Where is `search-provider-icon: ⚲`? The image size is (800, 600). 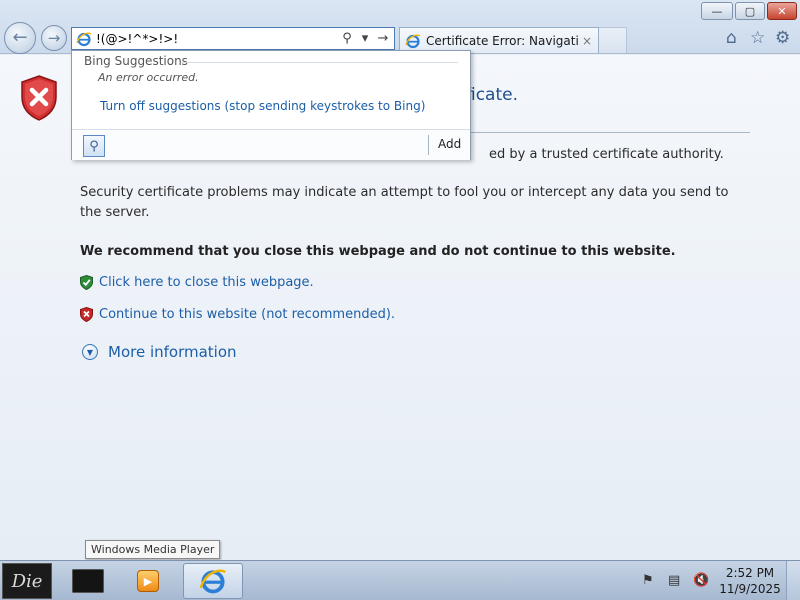
search-provider-icon: ⚲ is located at coordinates (94, 146).